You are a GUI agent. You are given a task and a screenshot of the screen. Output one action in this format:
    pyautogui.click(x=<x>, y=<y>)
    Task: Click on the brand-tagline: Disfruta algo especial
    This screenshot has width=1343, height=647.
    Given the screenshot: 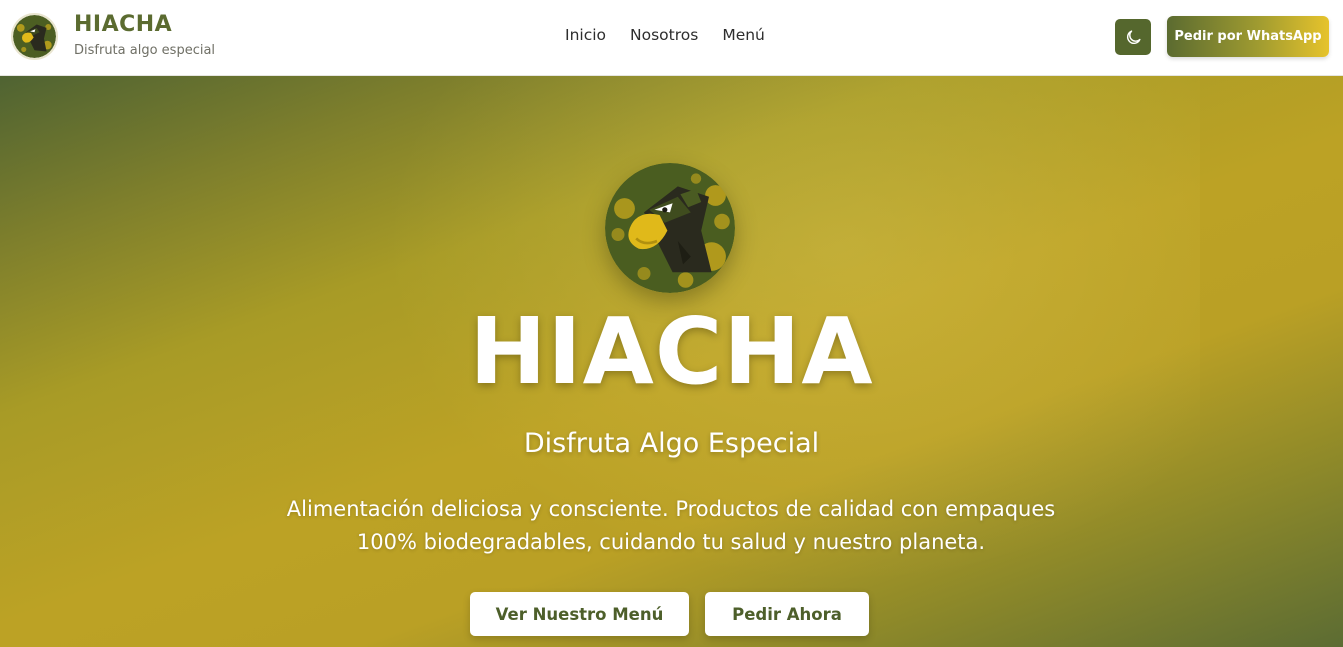 What is the action you would take?
    pyautogui.click(x=145, y=50)
    